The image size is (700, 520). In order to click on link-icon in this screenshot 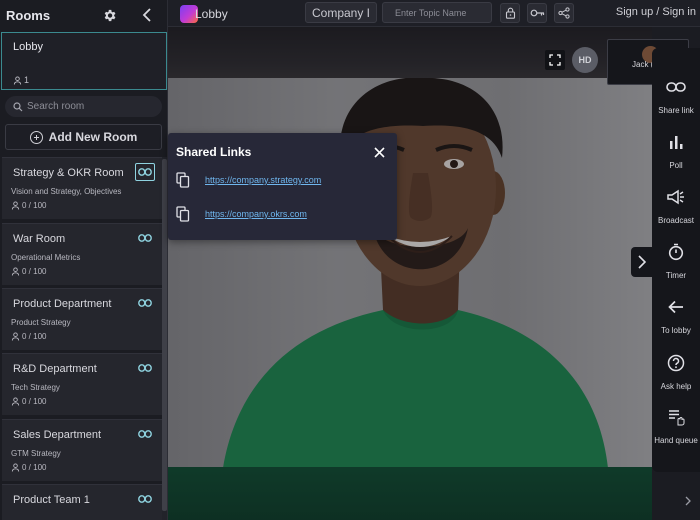, I will do `click(676, 87)`.